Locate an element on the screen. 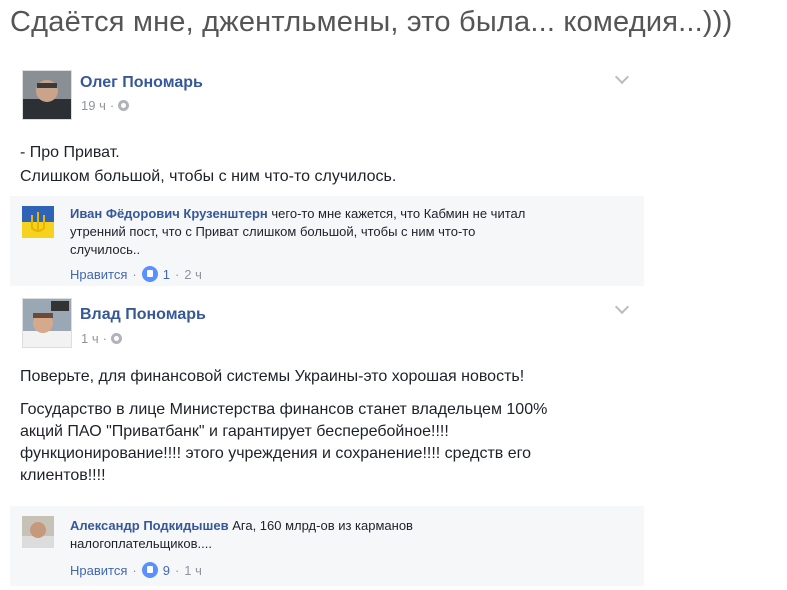 This screenshot has height=590, width=787. post-author-oleg: Олег Пономарь is located at coordinates (141, 83).